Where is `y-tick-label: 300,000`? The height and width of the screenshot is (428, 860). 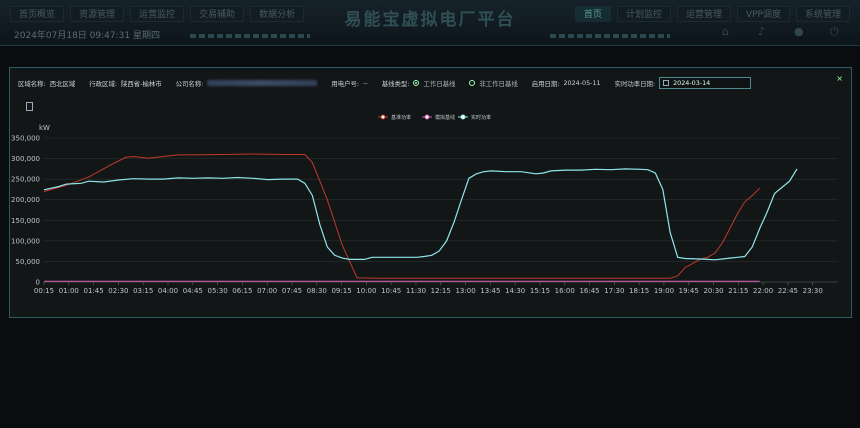 y-tick-label: 300,000 is located at coordinates (25, 159).